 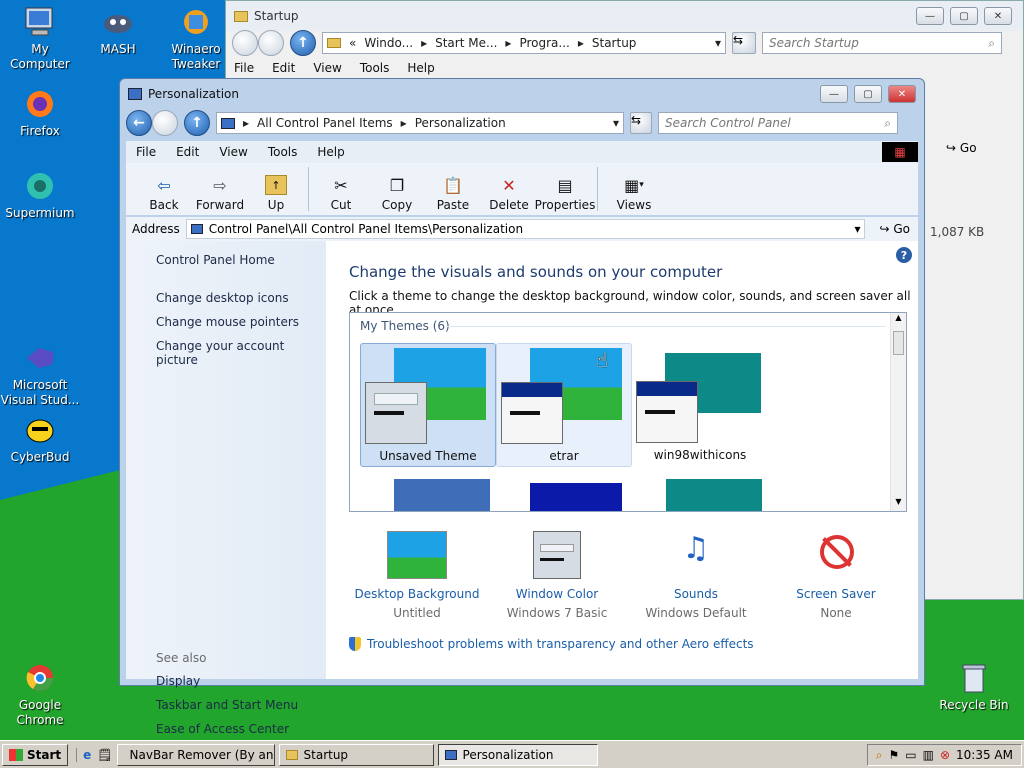 I want to click on desktop-icon-mash: MASH, so click(x=118, y=31).